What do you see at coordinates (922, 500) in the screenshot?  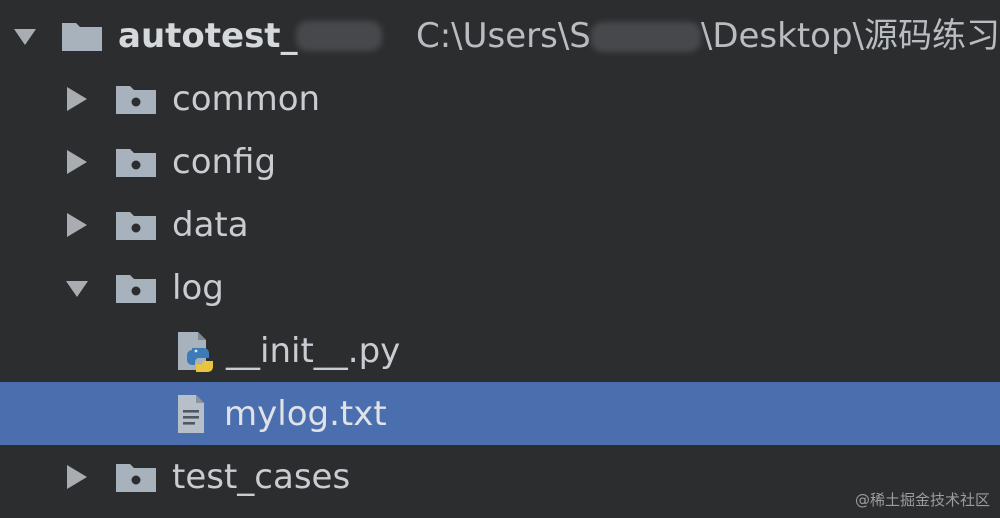 I see `watermark: @稀土掘金技术社区` at bounding box center [922, 500].